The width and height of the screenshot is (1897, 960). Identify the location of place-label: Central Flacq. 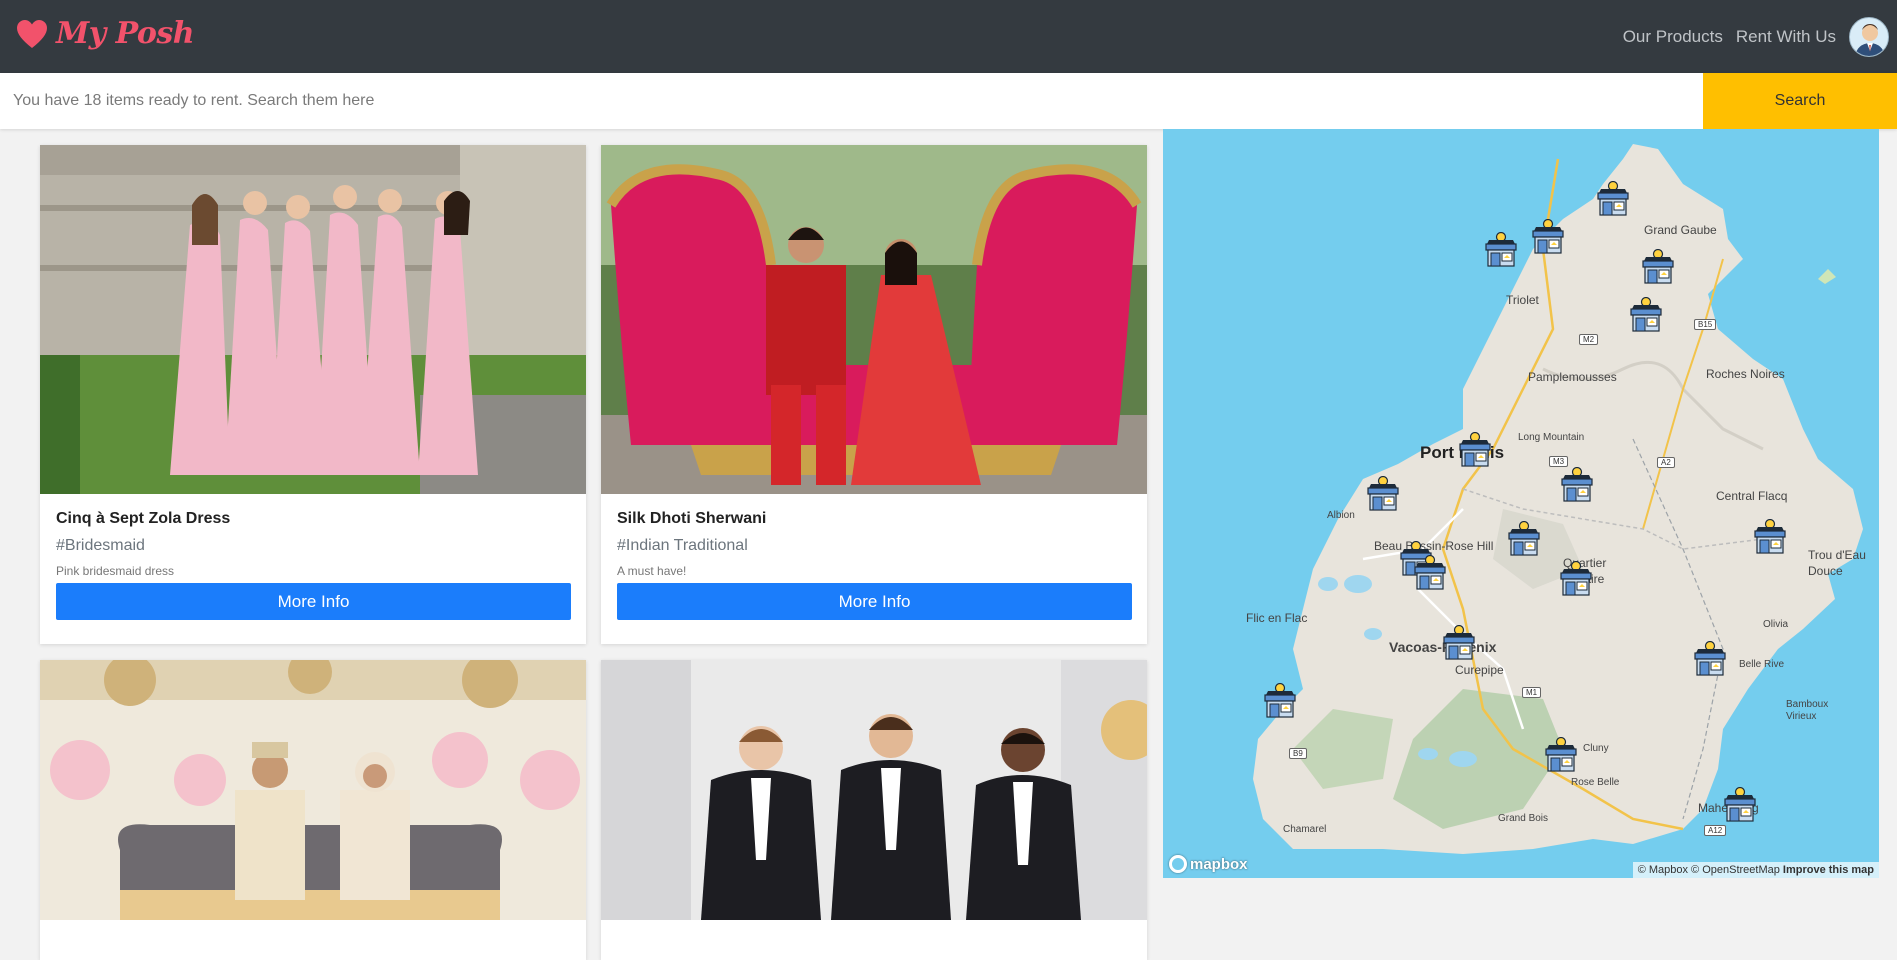
(1752, 496).